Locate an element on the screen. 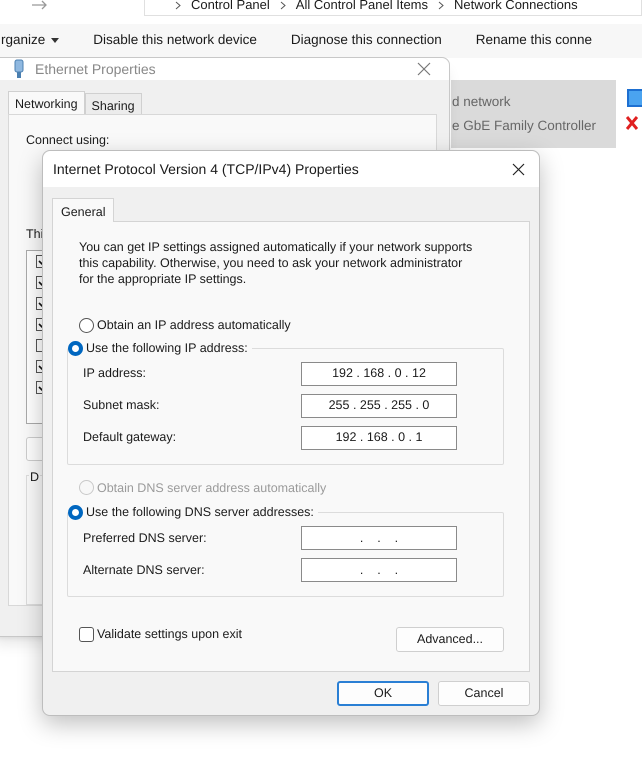 This screenshot has width=642, height=784. adapter-tile: d network e GbE Family Controller is located at coordinates (533, 114).